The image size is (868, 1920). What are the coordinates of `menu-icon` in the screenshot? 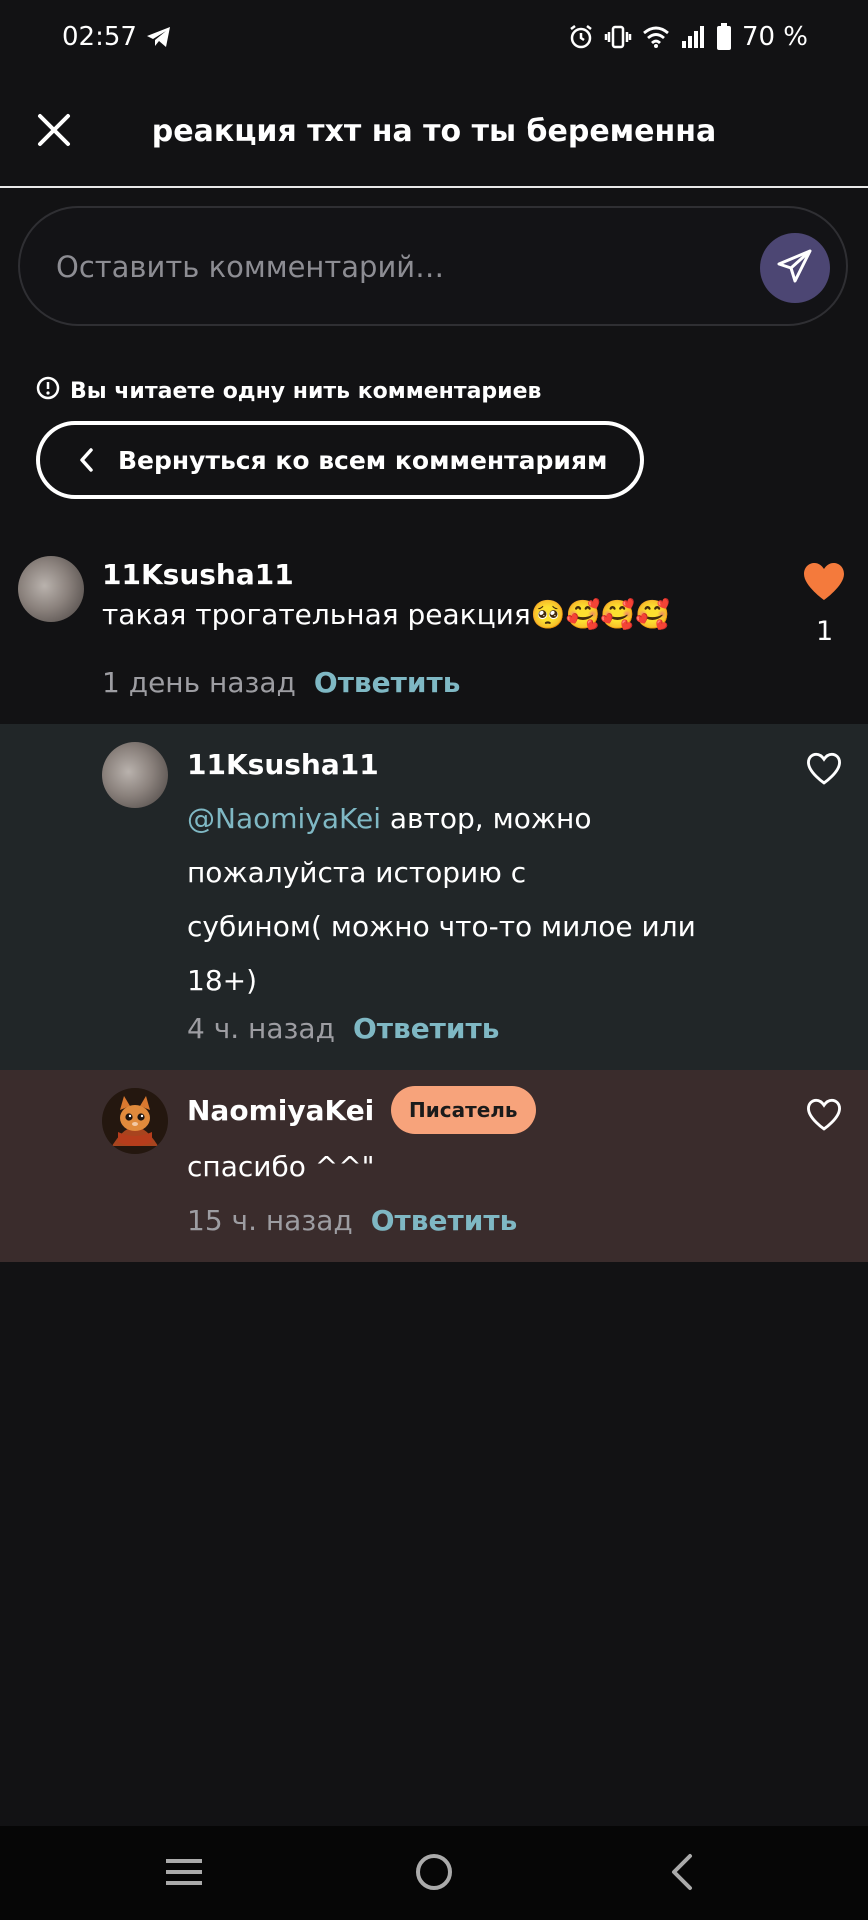 It's located at (184, 1874).